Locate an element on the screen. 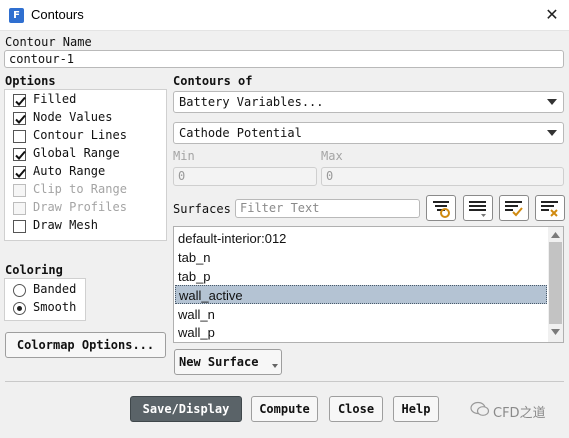 The height and width of the screenshot is (438, 569). surface-item: tab_p is located at coordinates (361, 276).